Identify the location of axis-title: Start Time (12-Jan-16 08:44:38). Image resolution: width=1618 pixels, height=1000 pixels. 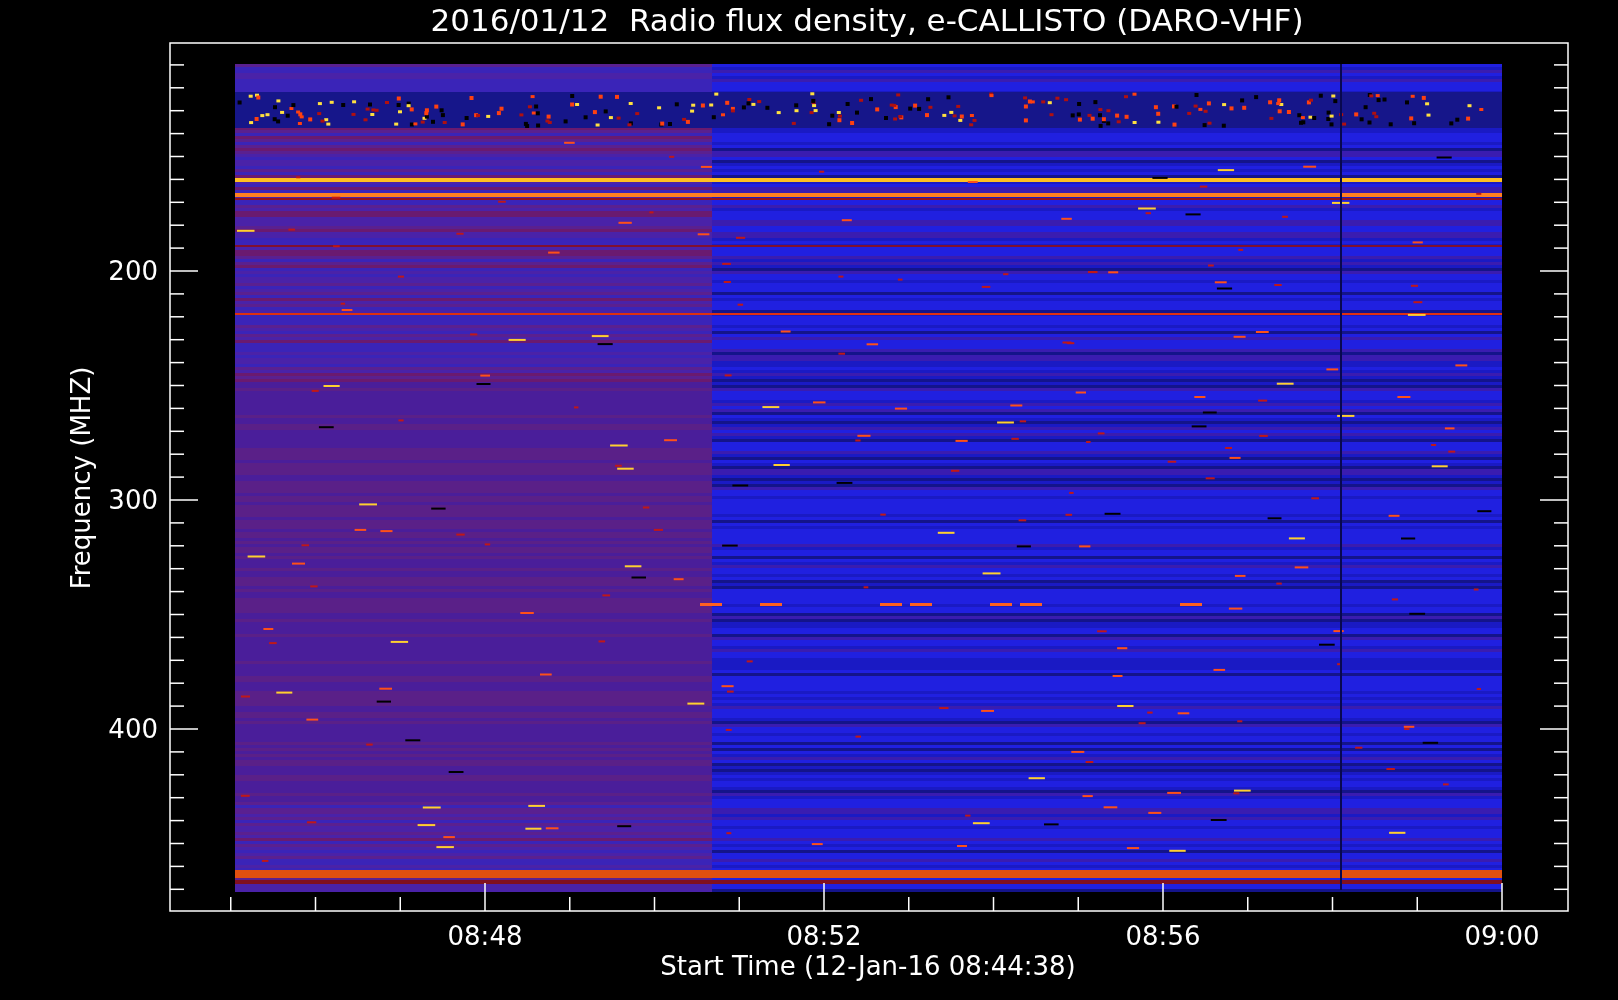
(868, 966).